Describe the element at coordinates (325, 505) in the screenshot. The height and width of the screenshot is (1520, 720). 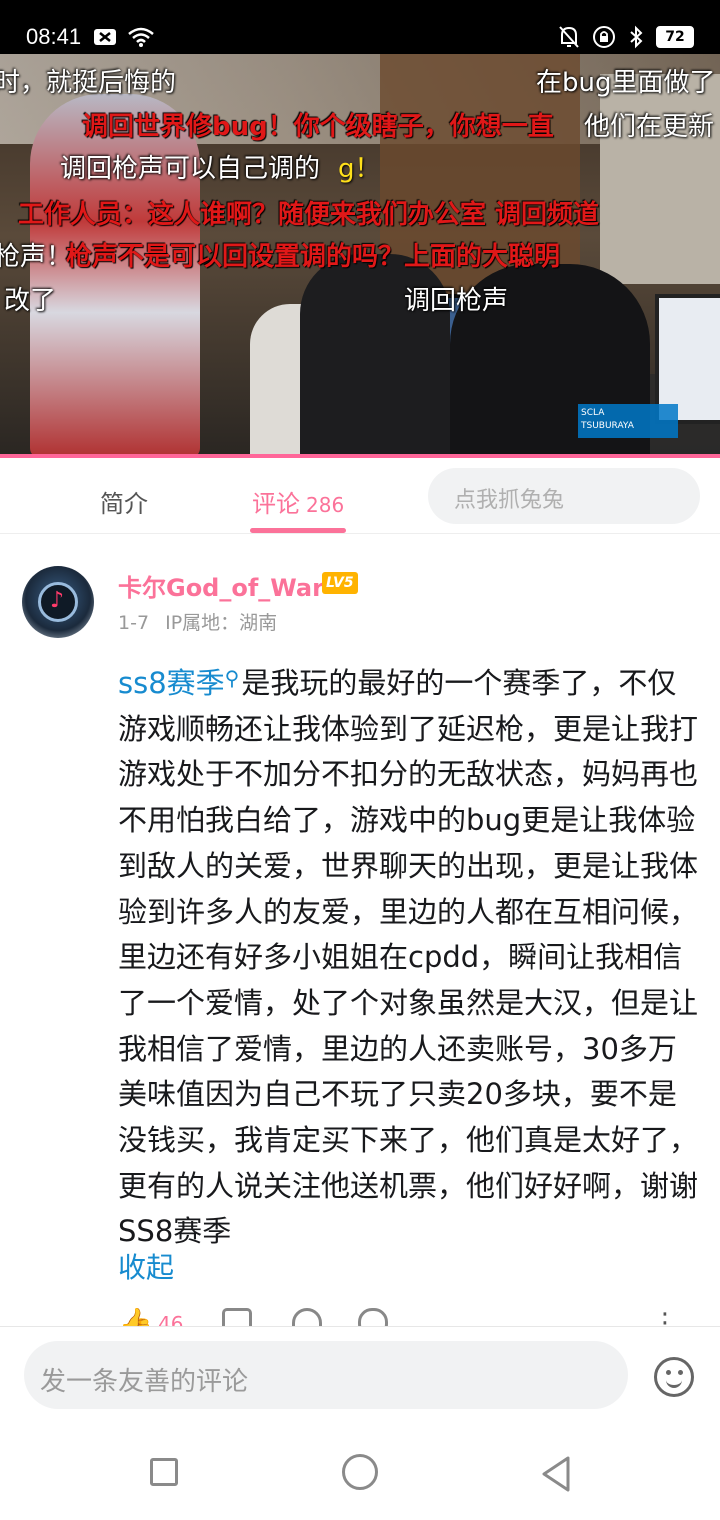
I see `tab-comments-count: 286` at that location.